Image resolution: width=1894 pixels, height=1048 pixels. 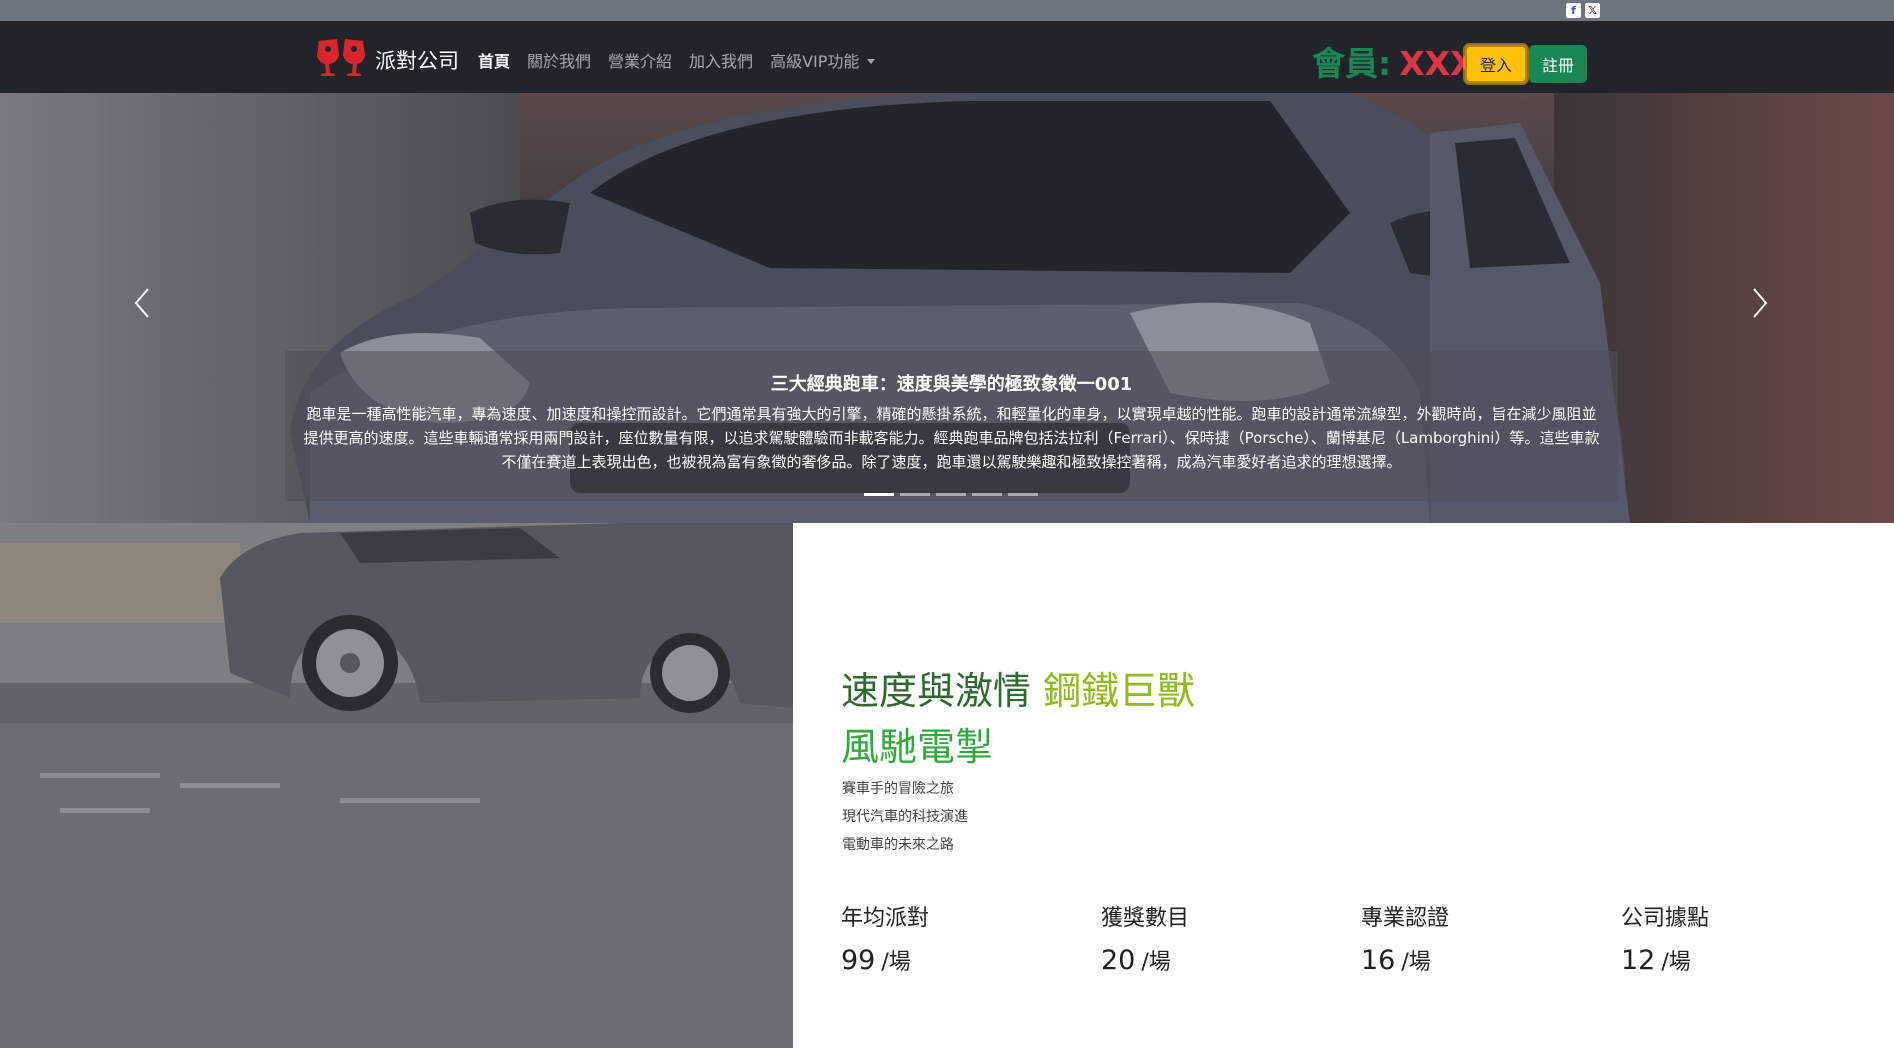 I want to click on register-button: 註冊, so click(x=1558, y=64).